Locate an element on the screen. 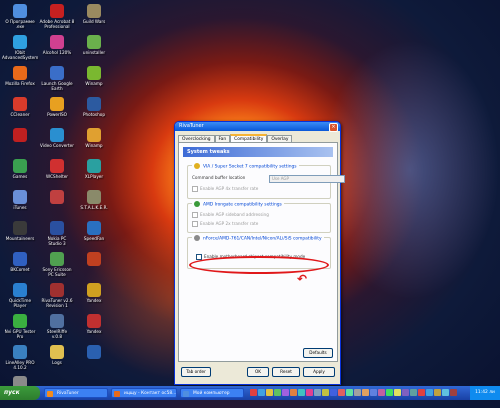 The height and width of the screenshot is (408, 500). desktop-icon: Logs is located at coordinates (57, 360).